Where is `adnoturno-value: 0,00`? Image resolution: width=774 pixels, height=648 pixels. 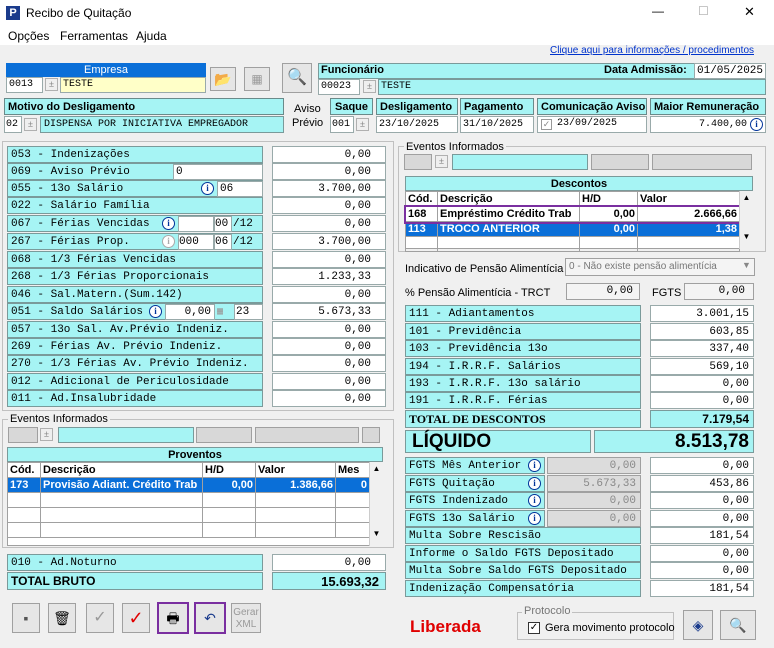
adnoturno-value: 0,00 is located at coordinates (329, 562).